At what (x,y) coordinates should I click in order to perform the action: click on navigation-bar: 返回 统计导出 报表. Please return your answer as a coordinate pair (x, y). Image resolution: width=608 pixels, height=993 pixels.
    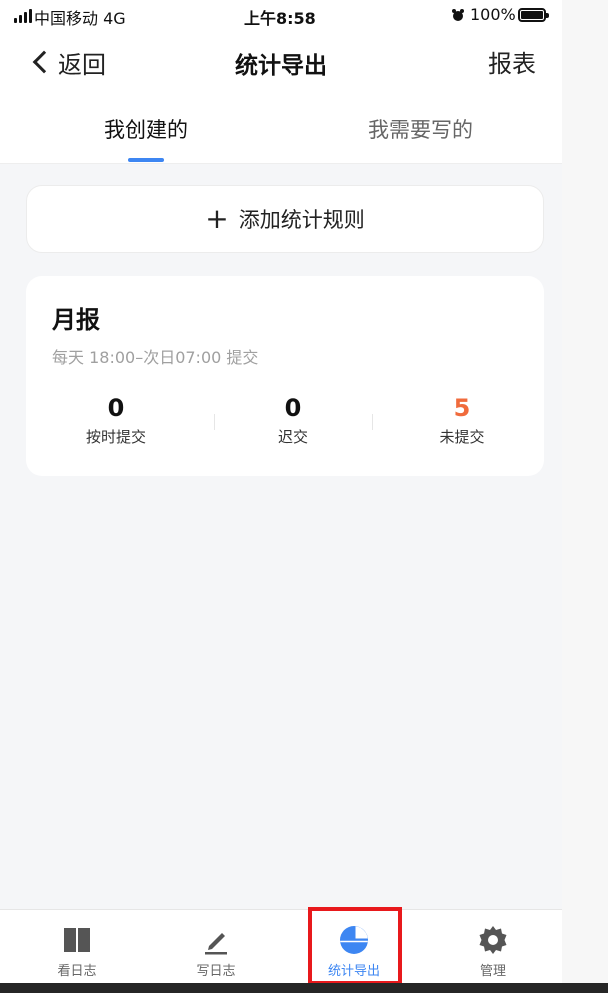
    Looking at the image, I should click on (281, 64).